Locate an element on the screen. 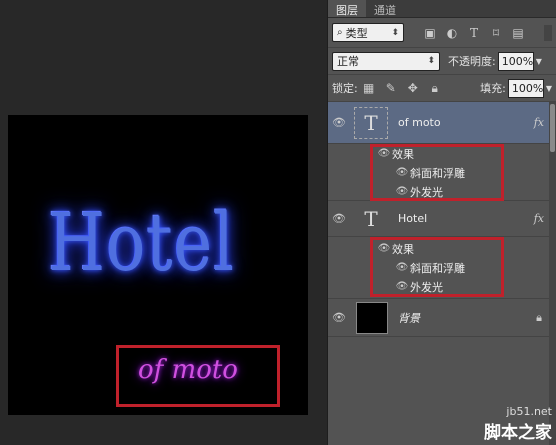 The width and height of the screenshot is (556, 445). layer-hotel: 👁︎ T Hotel fx is located at coordinates (439, 219).